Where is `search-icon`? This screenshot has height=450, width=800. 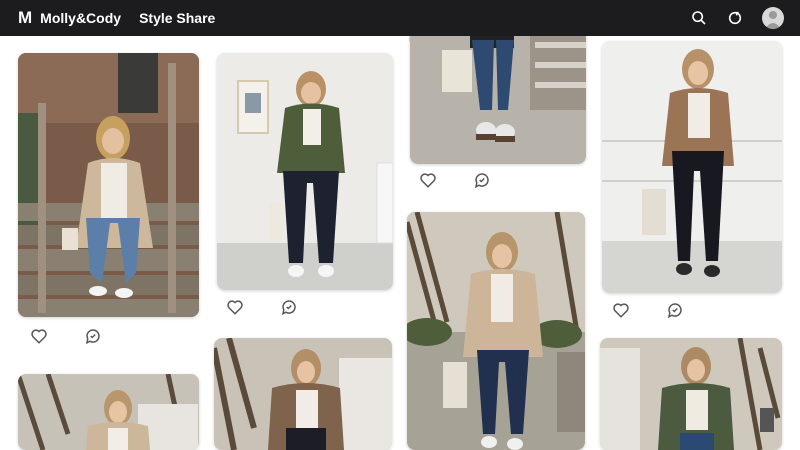 search-icon is located at coordinates (699, 18).